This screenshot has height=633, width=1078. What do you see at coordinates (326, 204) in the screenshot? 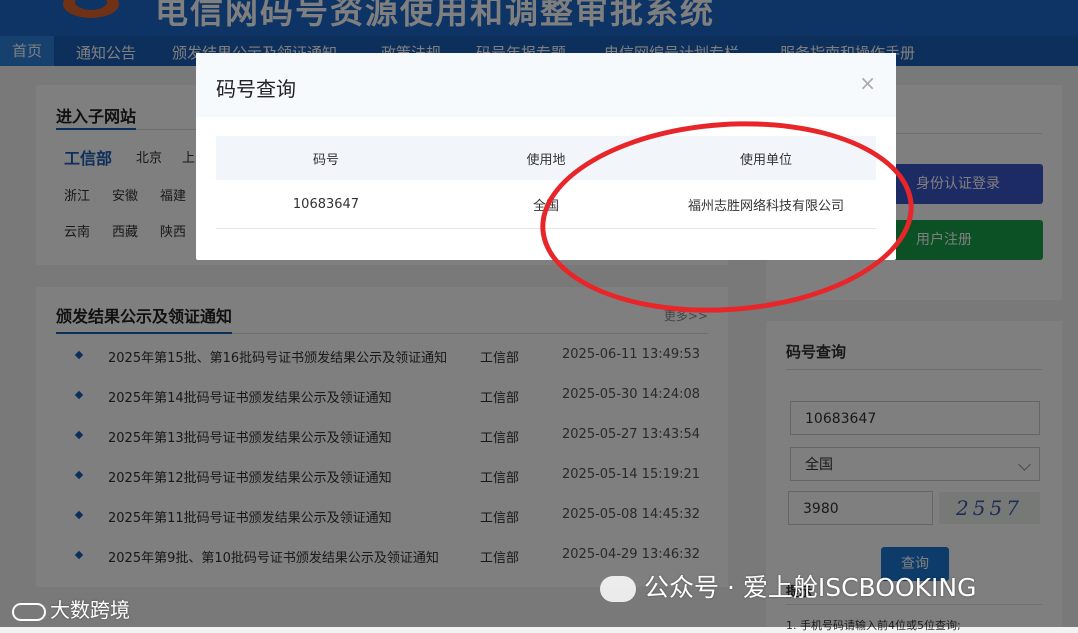
I see `result-number: 10683647` at bounding box center [326, 204].